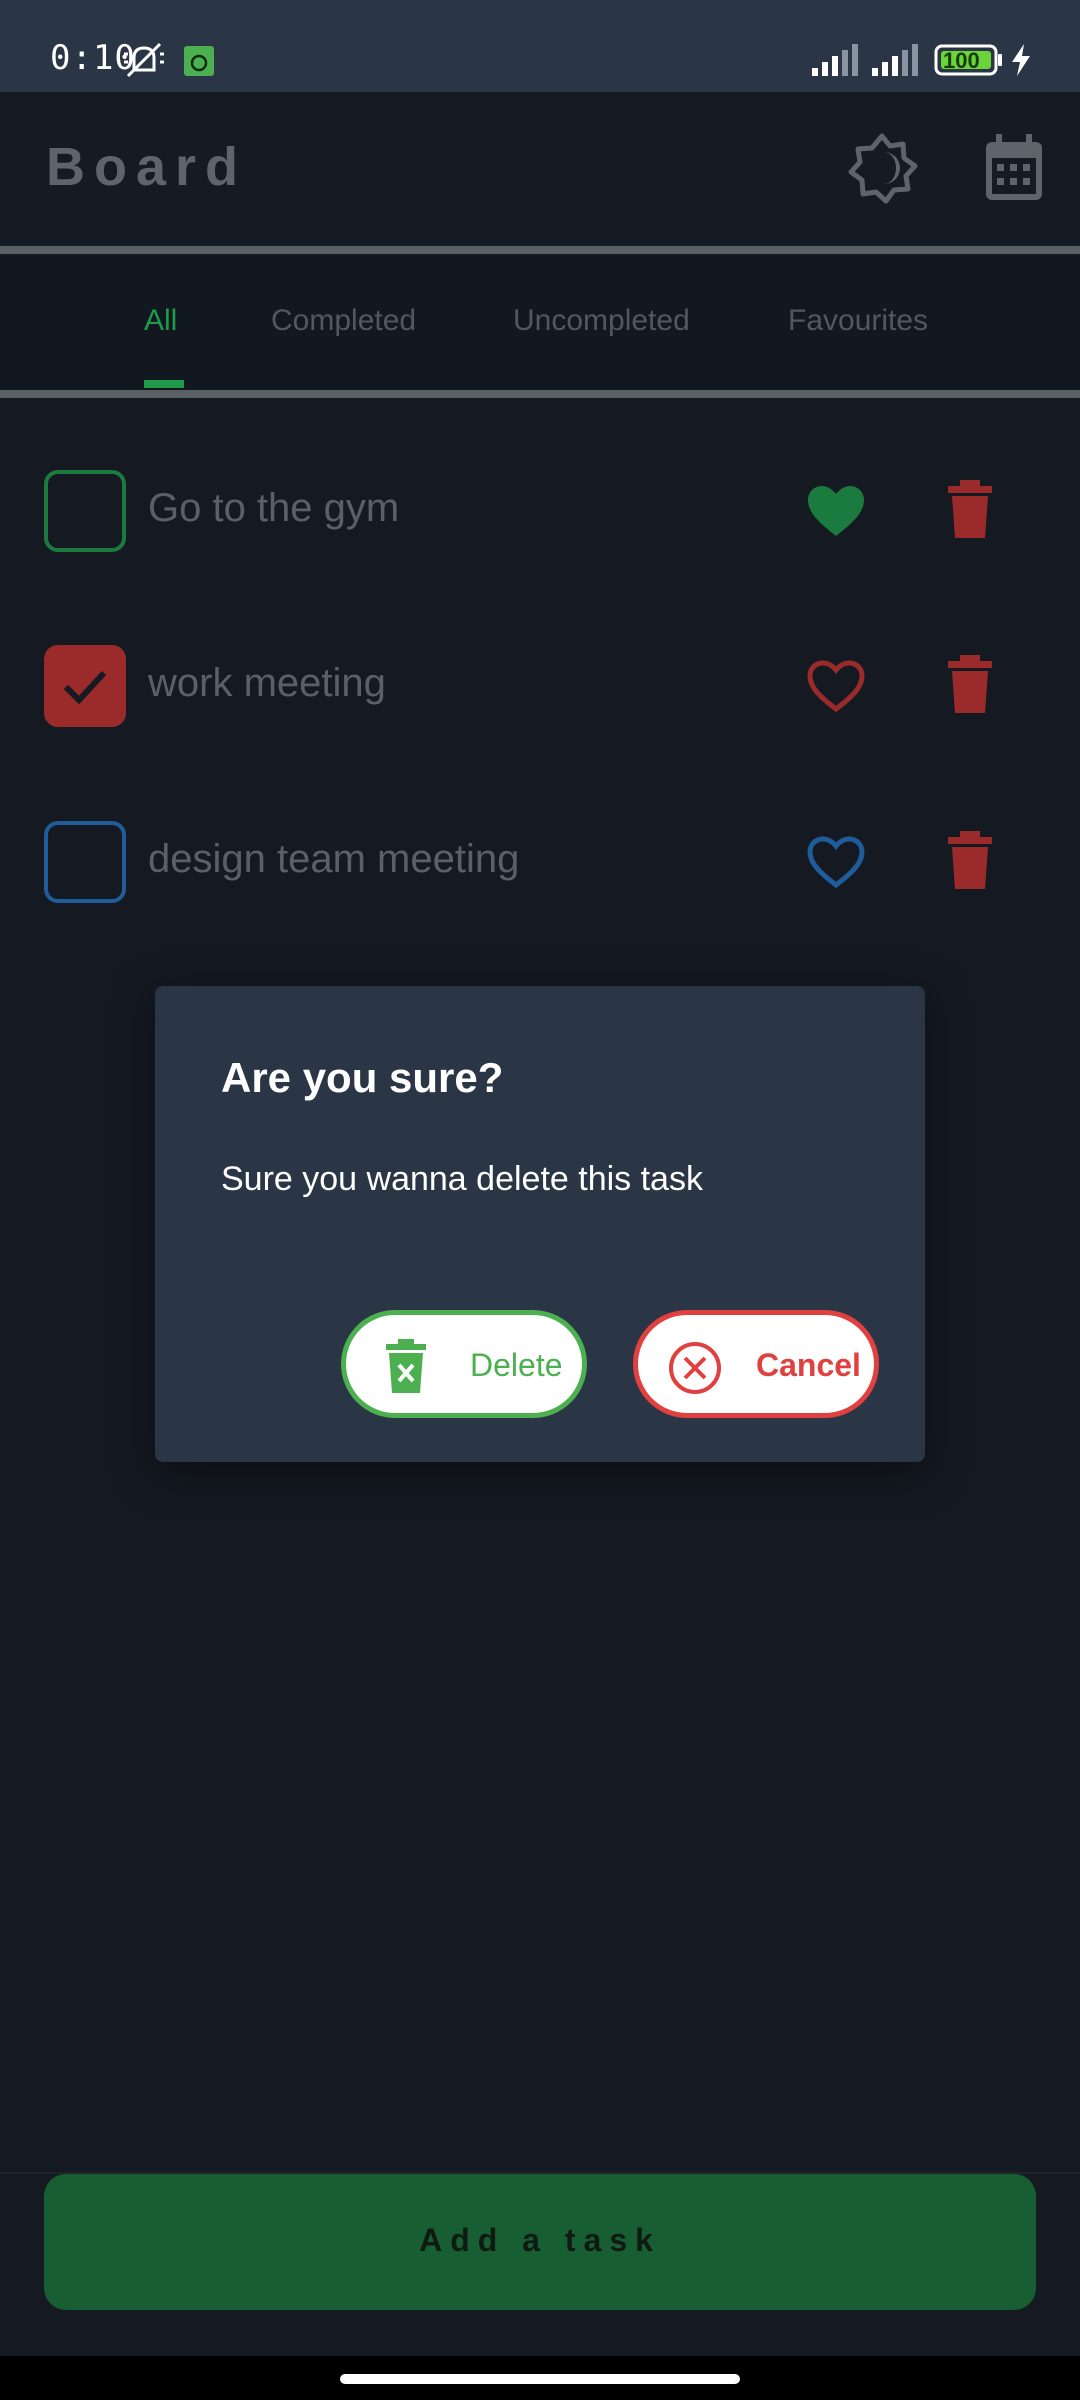  What do you see at coordinates (144, 60) in the screenshot?
I see `mute-bell-icon` at bounding box center [144, 60].